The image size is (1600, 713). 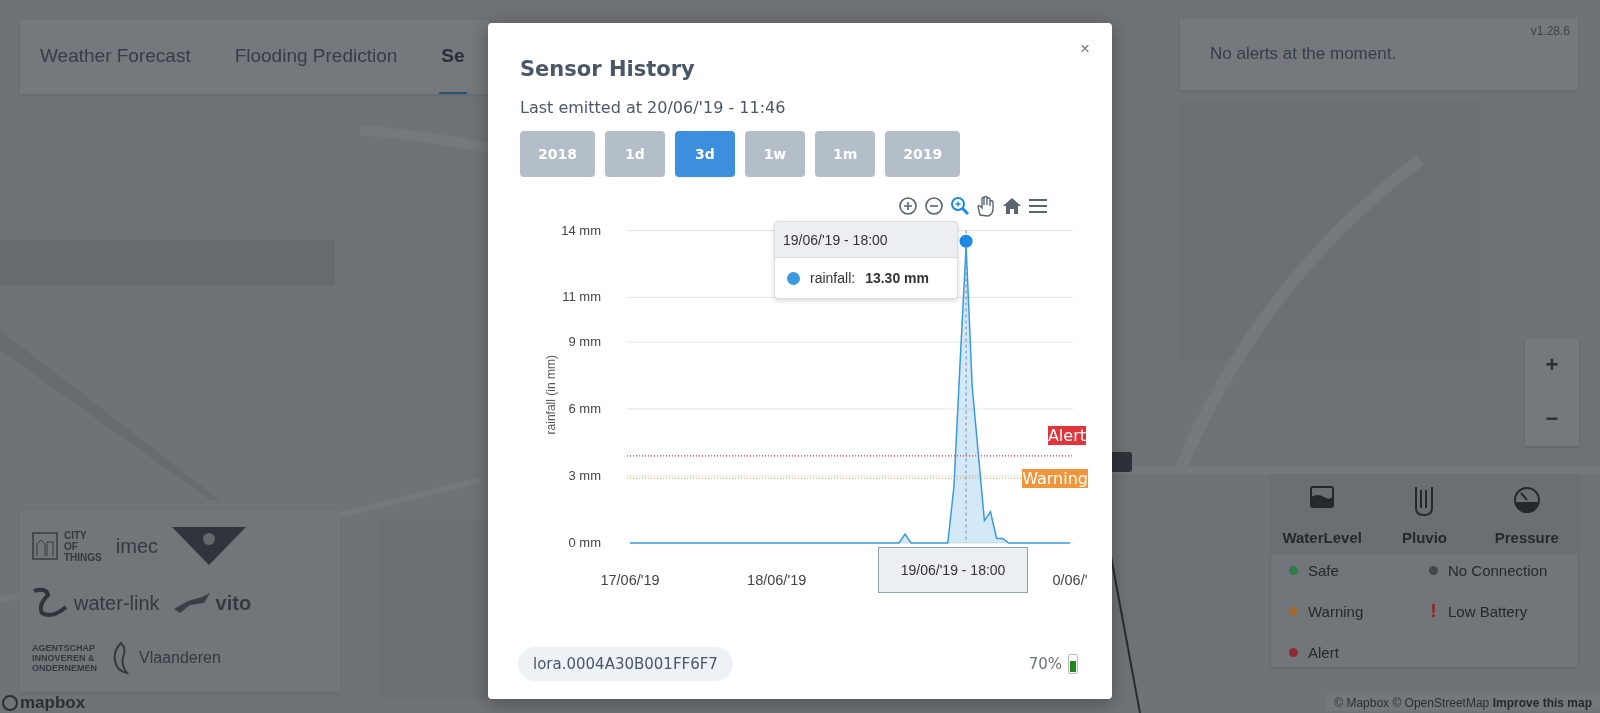 I want to click on gauge-icon, so click(x=1526, y=500).